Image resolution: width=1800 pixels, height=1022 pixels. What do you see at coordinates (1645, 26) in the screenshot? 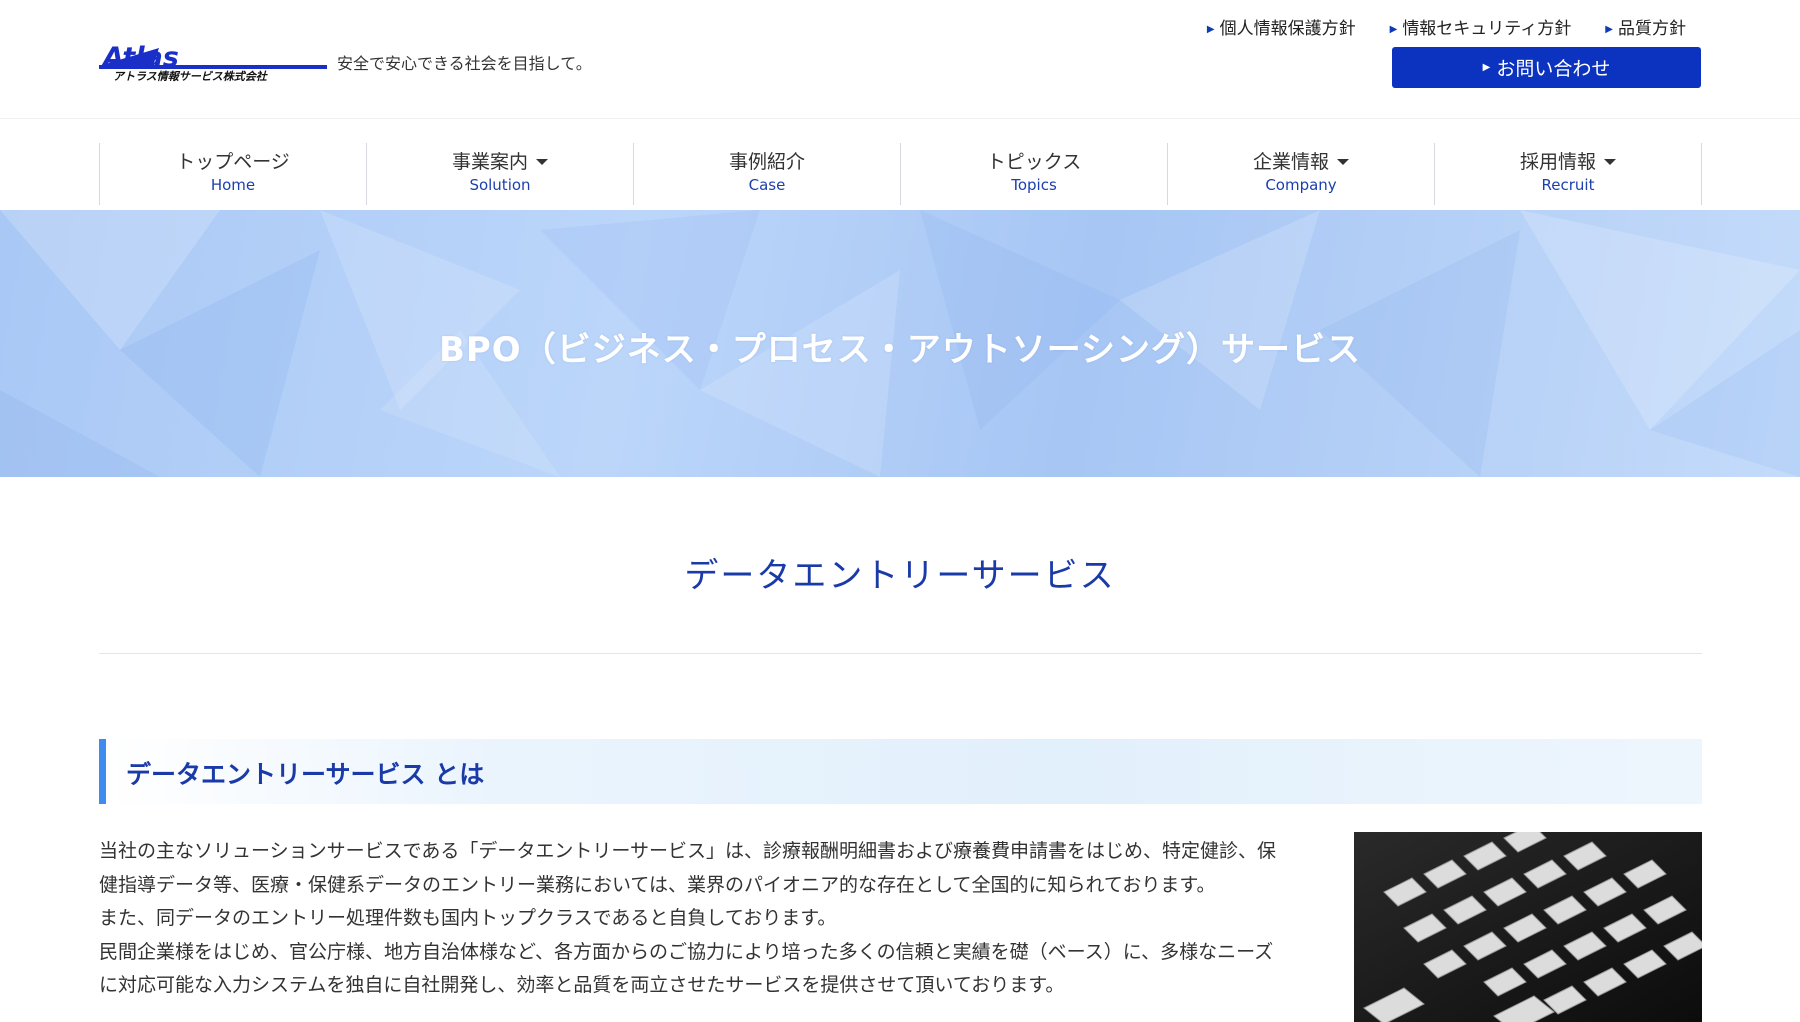
I see `quality-policy-link: ▶ 品質方針` at bounding box center [1645, 26].